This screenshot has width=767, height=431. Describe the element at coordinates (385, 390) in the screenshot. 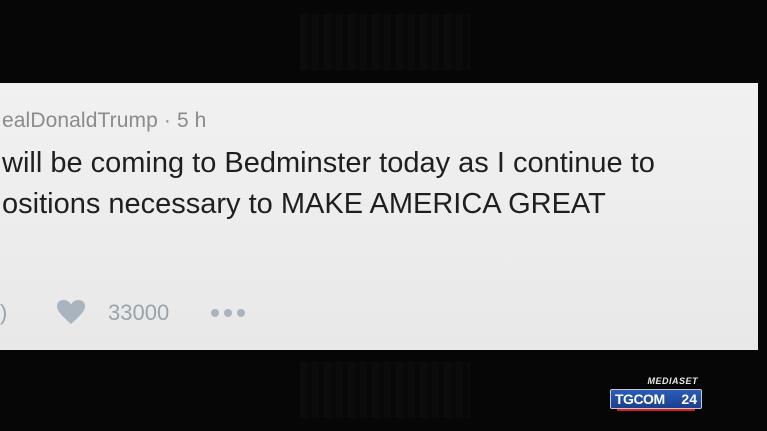

I see `blurred-background-text-bottom` at that location.